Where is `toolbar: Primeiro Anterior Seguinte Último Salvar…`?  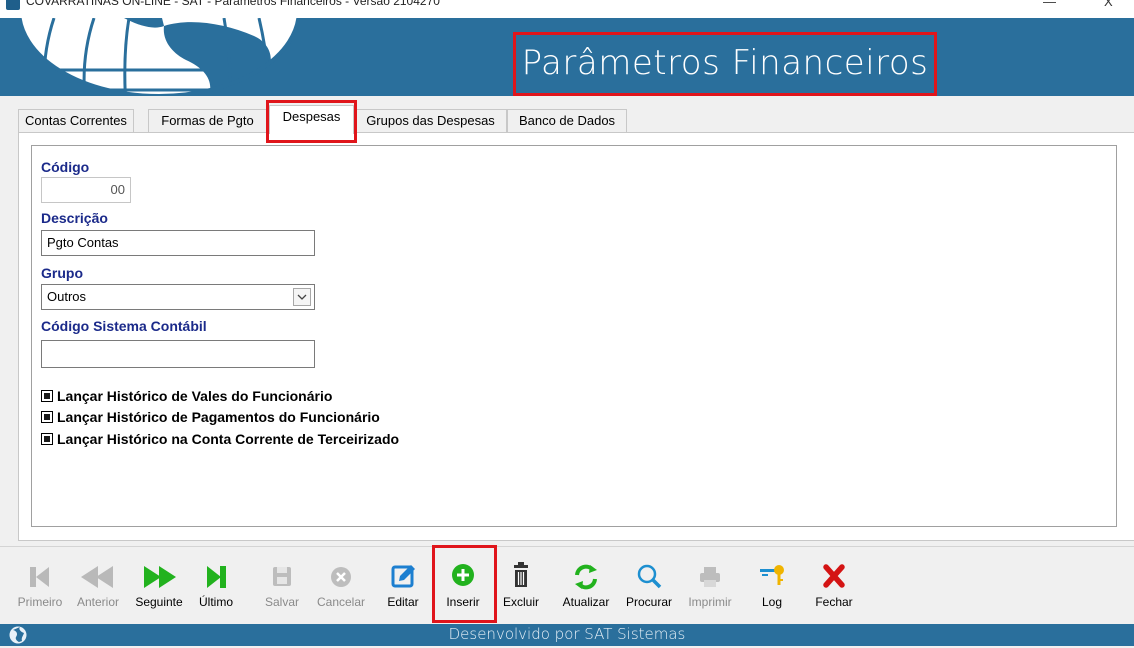
toolbar: Primeiro Anterior Seguinte Último Salvar… is located at coordinates (567, 585).